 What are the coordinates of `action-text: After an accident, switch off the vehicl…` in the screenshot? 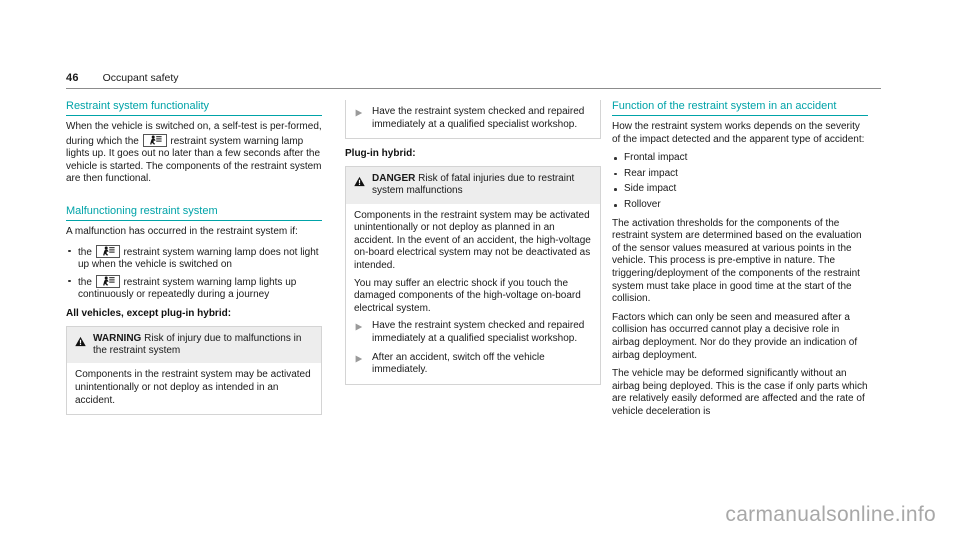 It's located at (458, 363).